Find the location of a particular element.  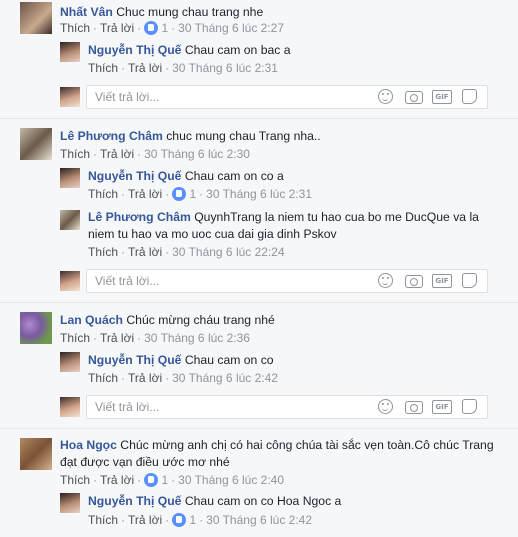

reply-body: Nguyễn Thị Quế Chau cam on co is located at coordinates (293, 360).